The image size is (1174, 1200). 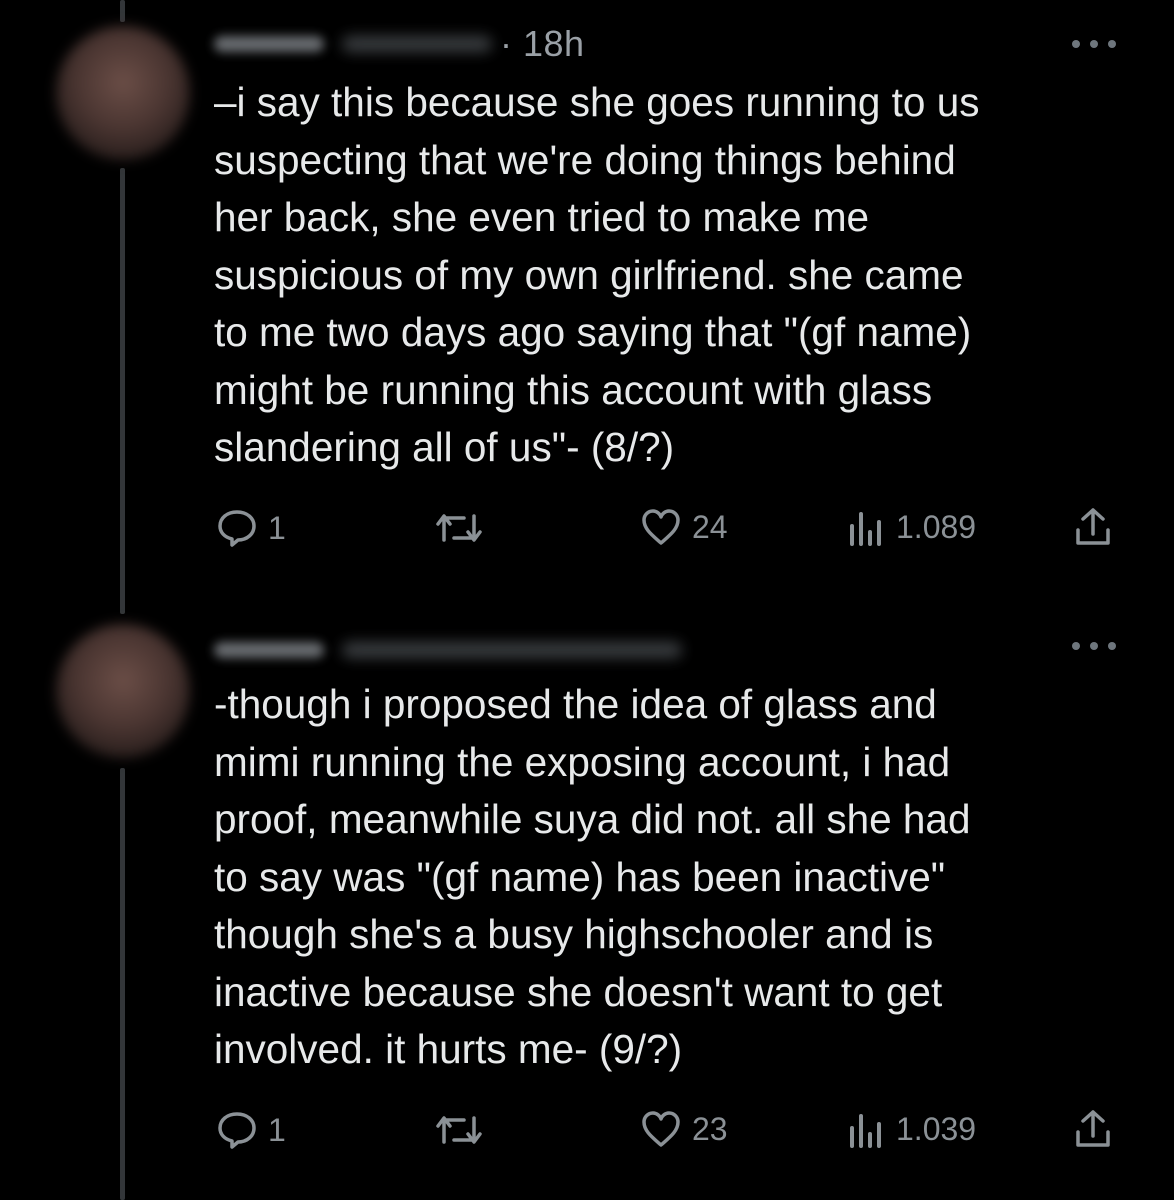 What do you see at coordinates (587, 1129) in the screenshot?
I see `tweet-actions: 1 23 1.039` at bounding box center [587, 1129].